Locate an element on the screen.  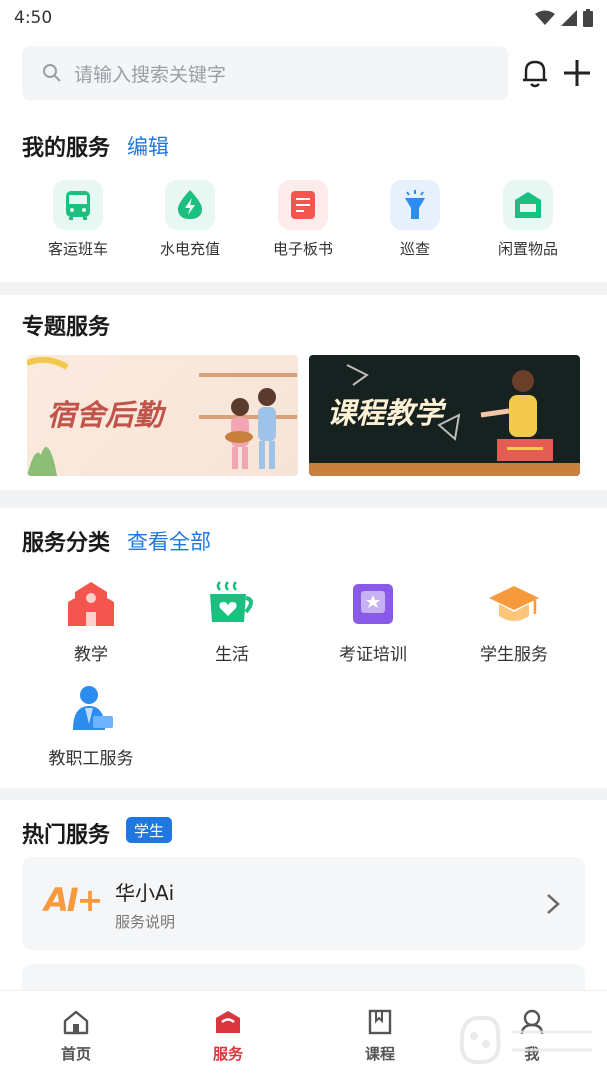
staff-icon is located at coordinates (93, 708).